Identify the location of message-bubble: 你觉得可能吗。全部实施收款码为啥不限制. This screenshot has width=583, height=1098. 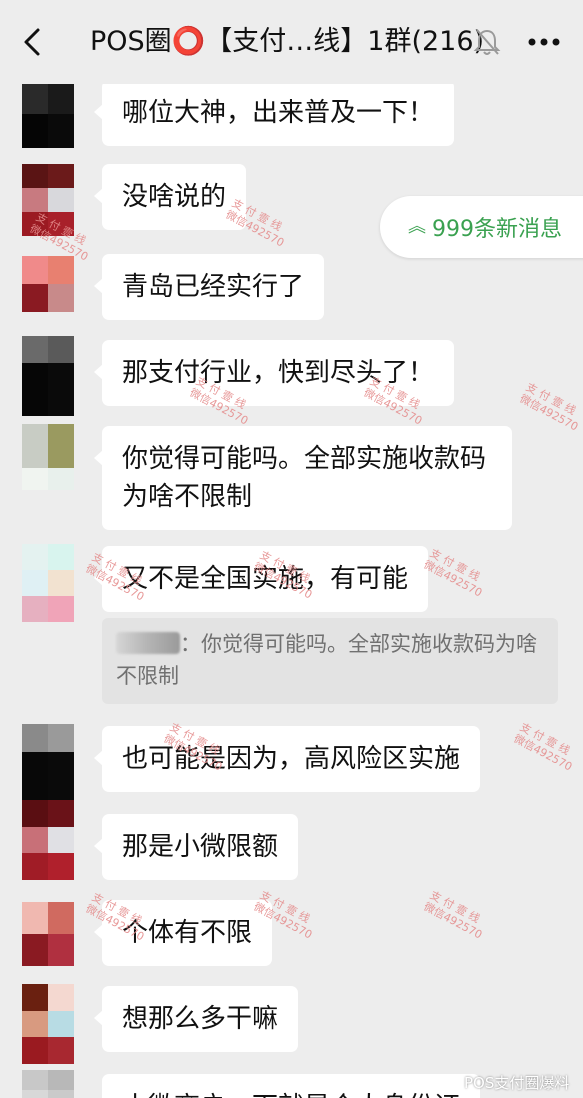
(303, 478).